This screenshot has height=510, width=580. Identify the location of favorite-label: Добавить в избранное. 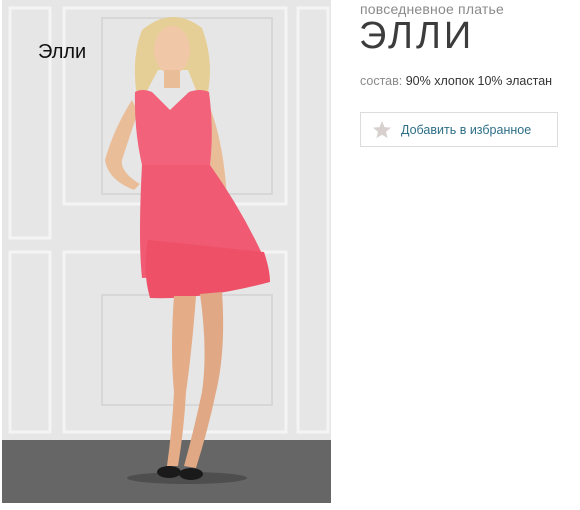
(466, 129).